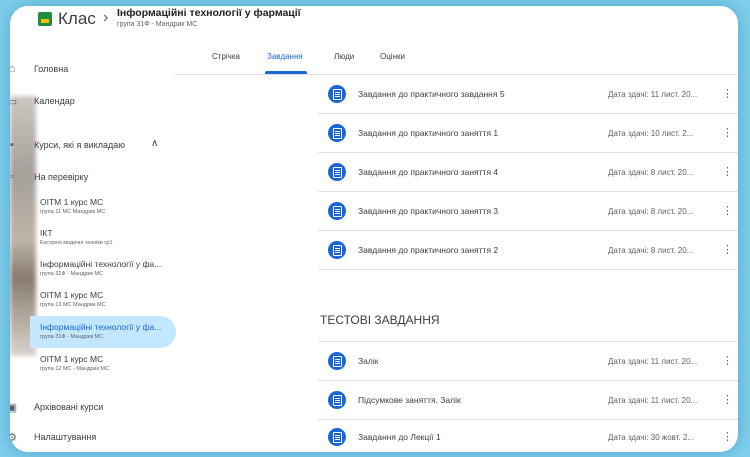 The height and width of the screenshot is (457, 750). What do you see at coordinates (108, 299) in the screenshot?
I see `sidebar-course: ОІТМ 1 курс МС група 13 МС Мандрик МС` at bounding box center [108, 299].